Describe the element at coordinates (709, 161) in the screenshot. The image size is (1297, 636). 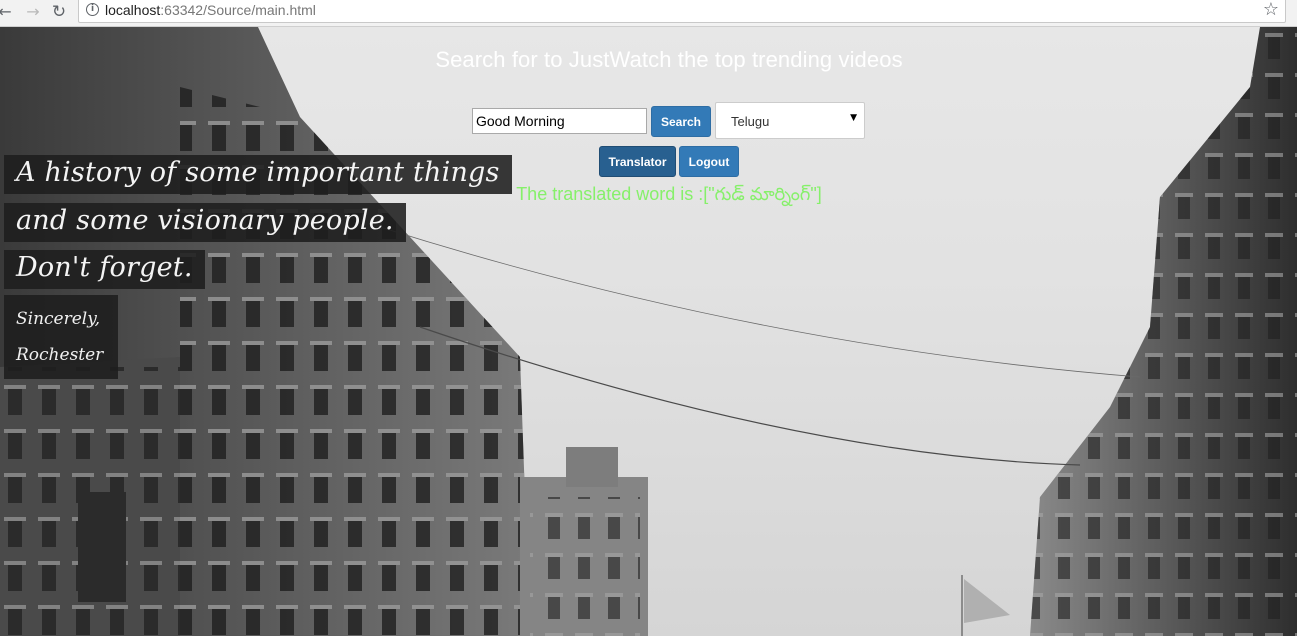
I see `logout-button: Logout` at that location.